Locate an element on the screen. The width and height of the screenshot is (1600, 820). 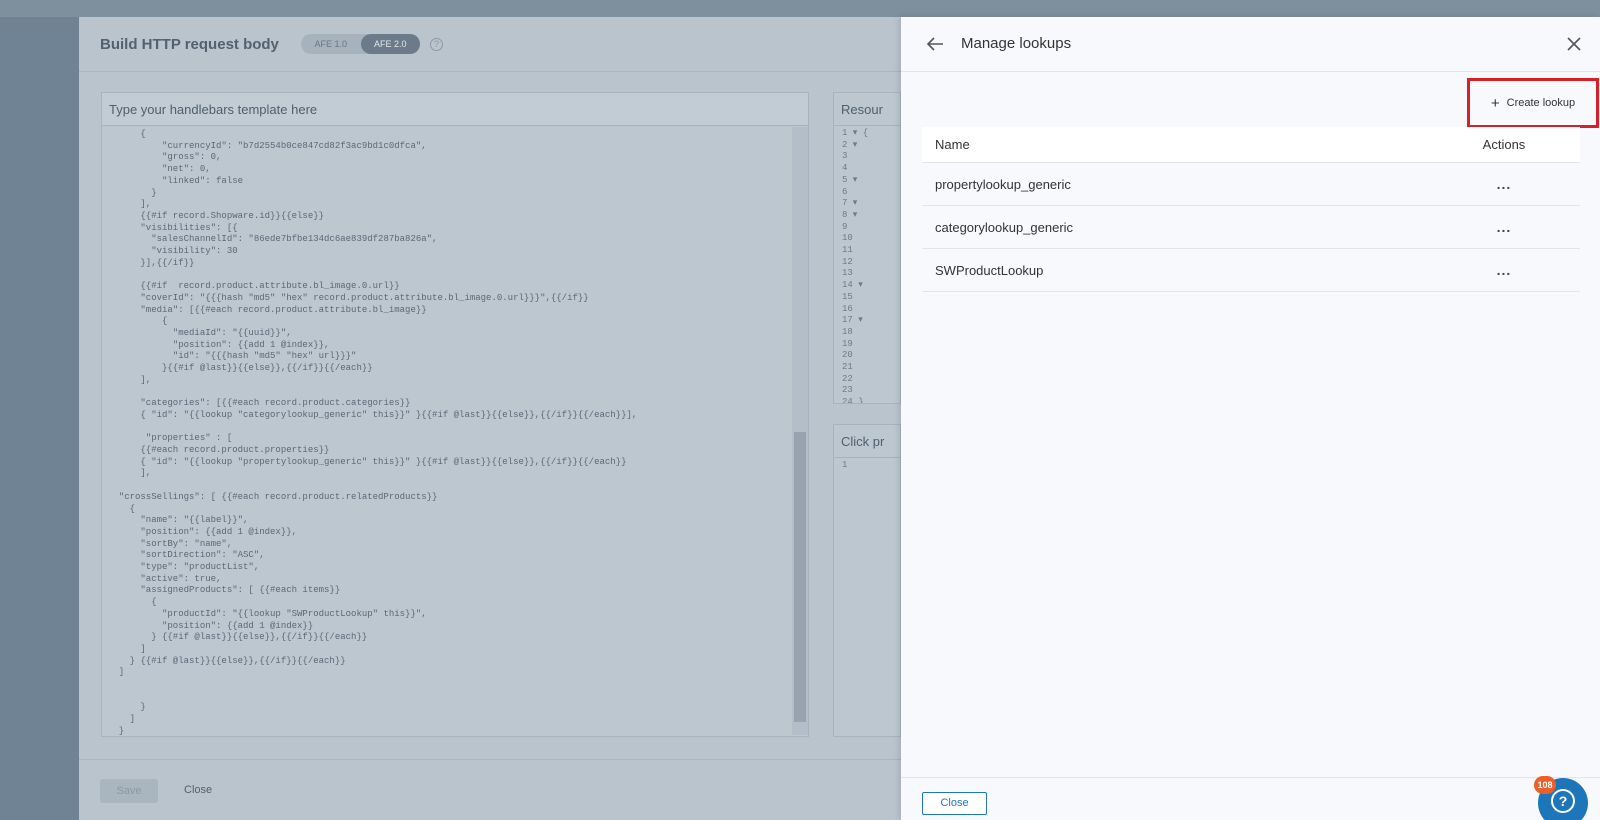
table-header: Name Actions is located at coordinates (1251, 145).